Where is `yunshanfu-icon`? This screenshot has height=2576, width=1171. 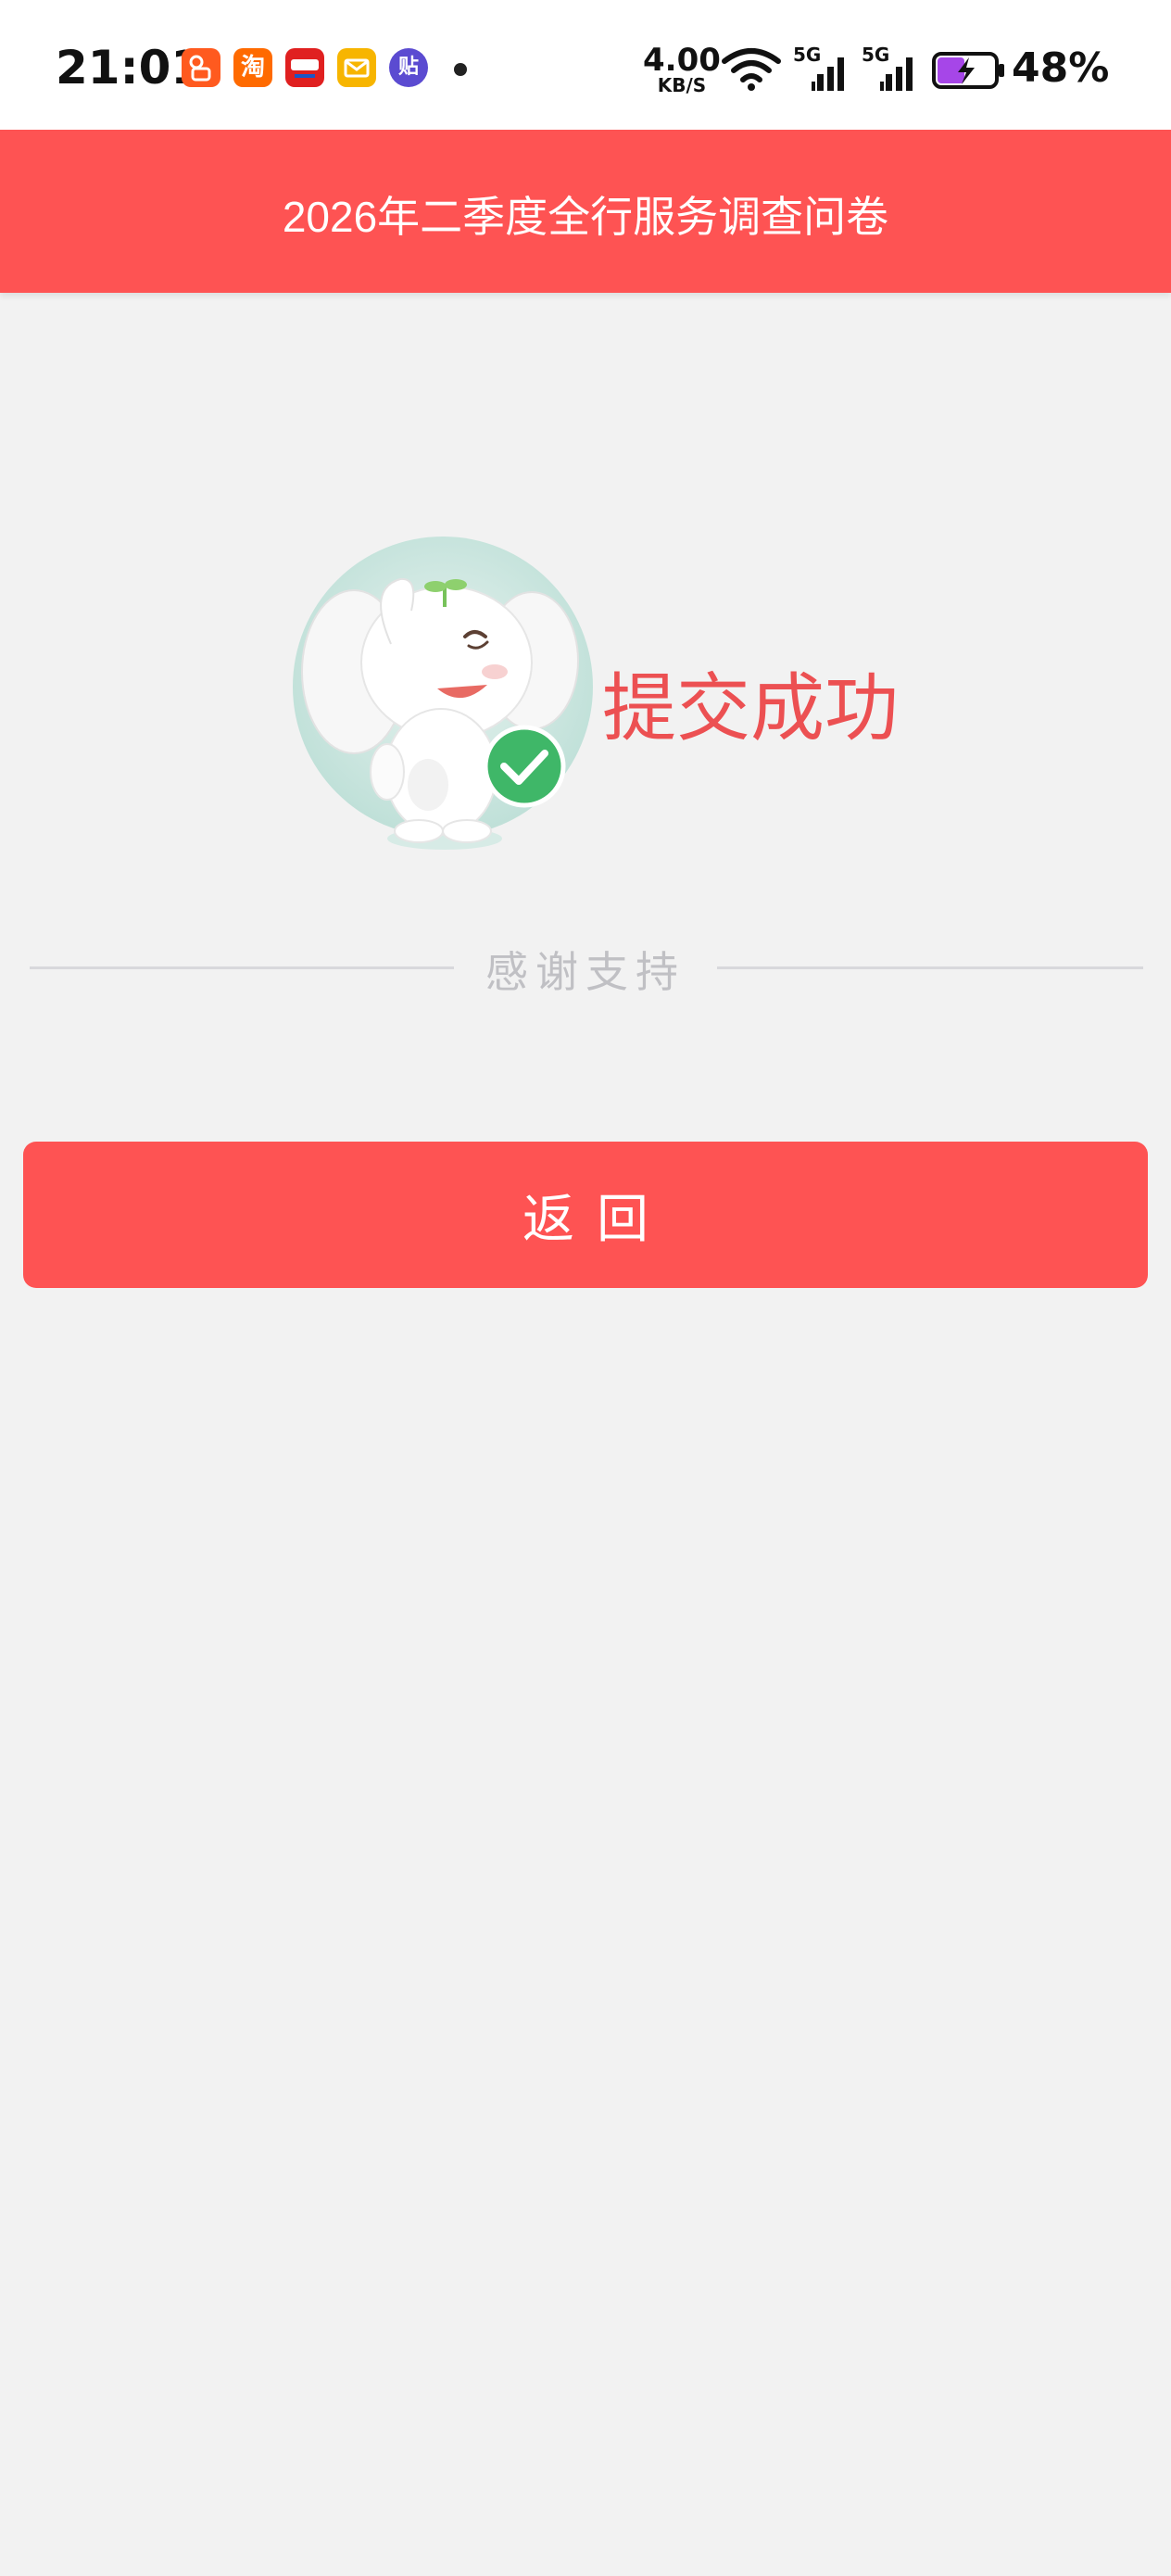
yunshanfu-icon is located at coordinates (305, 68).